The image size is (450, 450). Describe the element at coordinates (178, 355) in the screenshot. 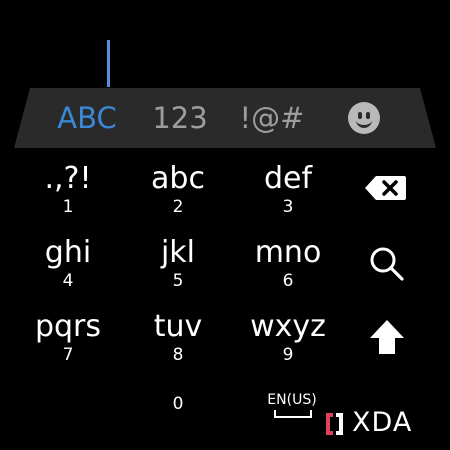

I see `key-number: 8` at that location.